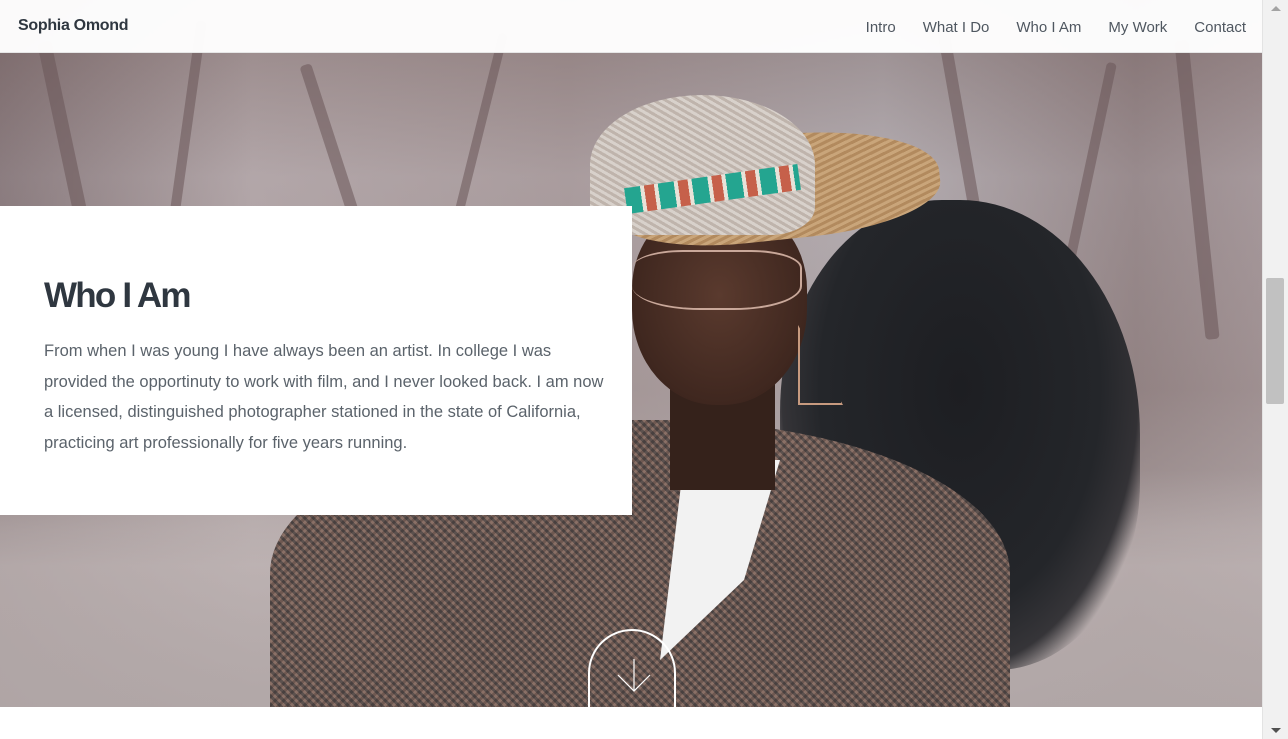 The height and width of the screenshot is (739, 1288). Describe the element at coordinates (1048, 27) in the screenshot. I see `nav-item-who-i-am: Who I Am` at that location.